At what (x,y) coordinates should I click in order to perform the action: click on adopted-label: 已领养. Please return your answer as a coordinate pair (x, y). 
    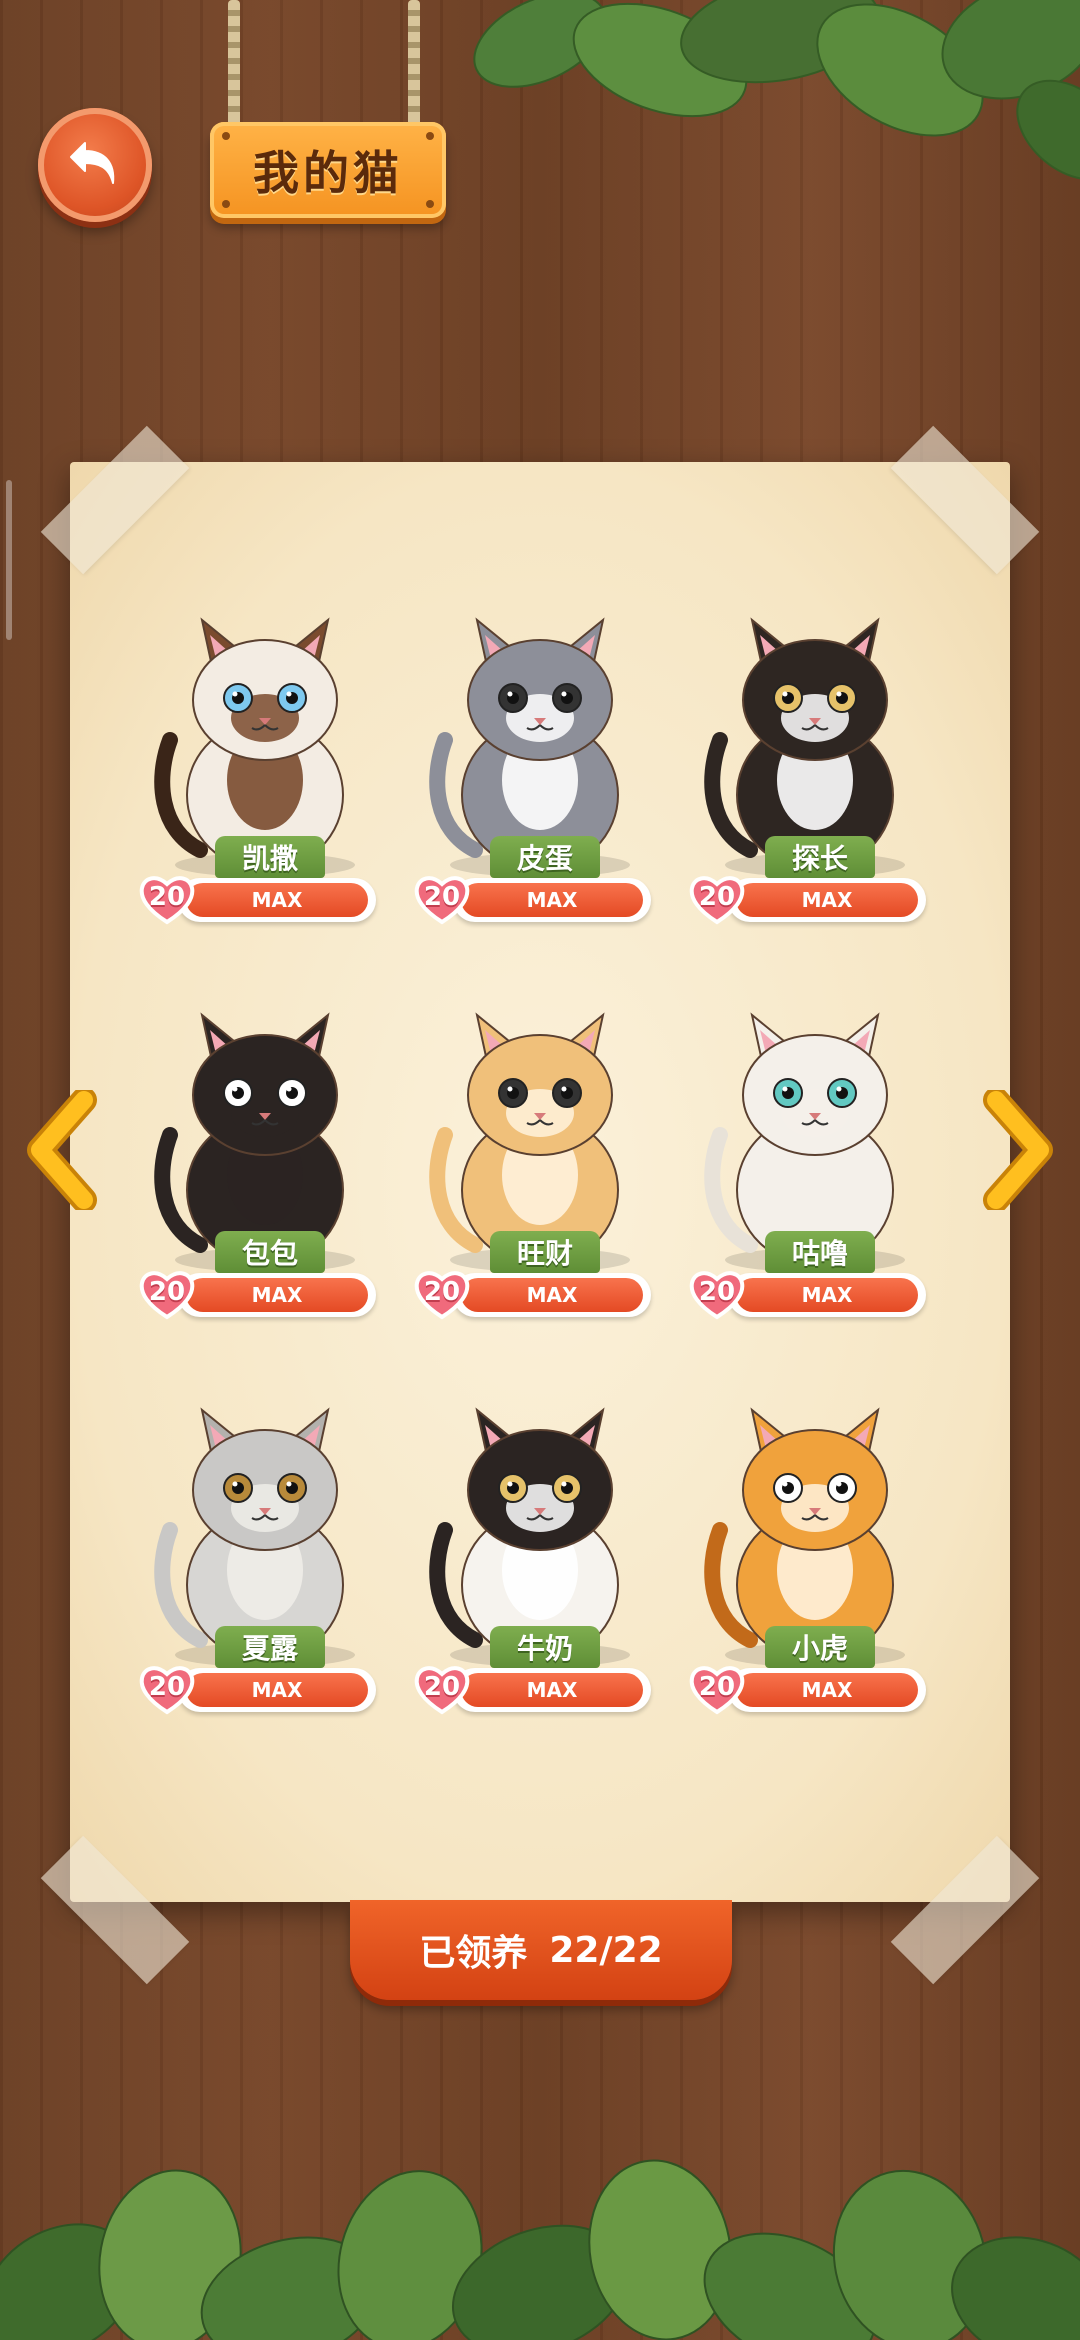
    Looking at the image, I should click on (473, 1953).